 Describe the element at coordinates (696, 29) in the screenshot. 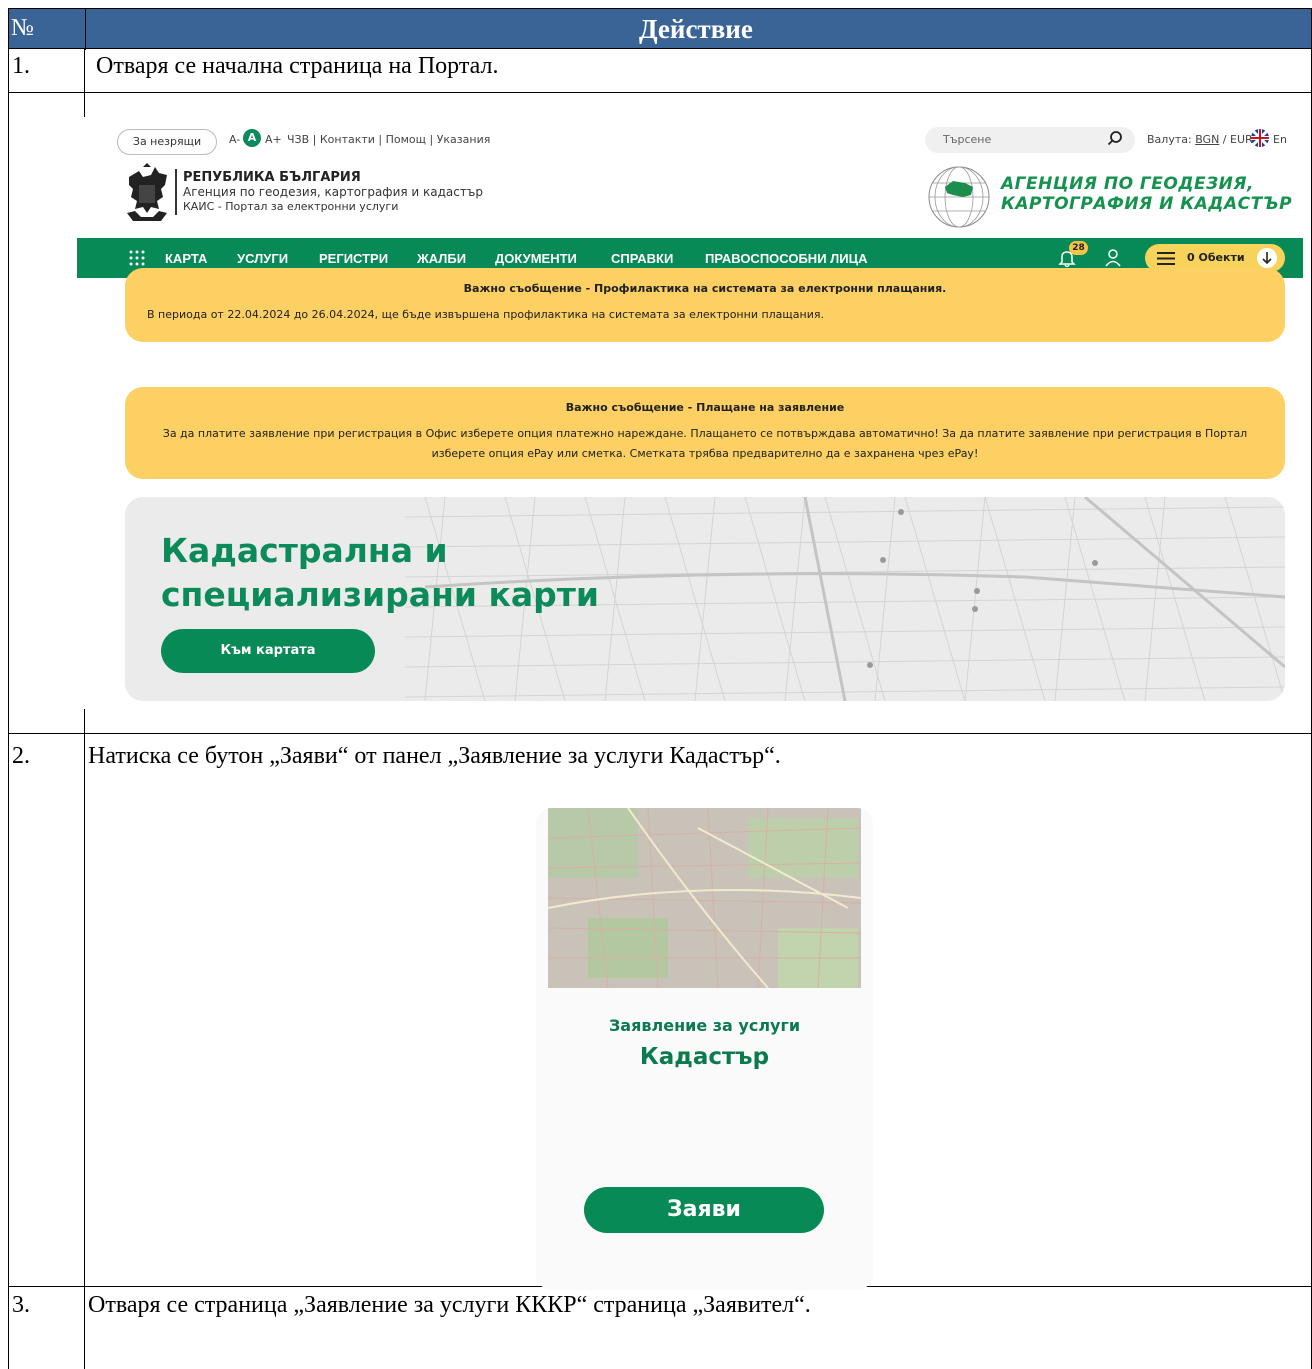

I see `column-action-header: Действие` at that location.